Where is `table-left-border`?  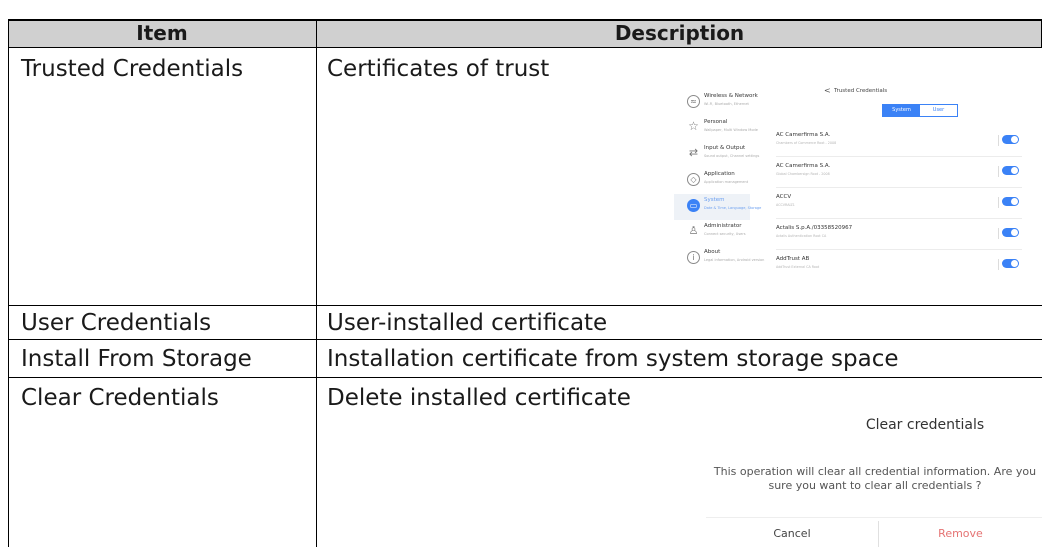
table-left-border is located at coordinates (8, 283).